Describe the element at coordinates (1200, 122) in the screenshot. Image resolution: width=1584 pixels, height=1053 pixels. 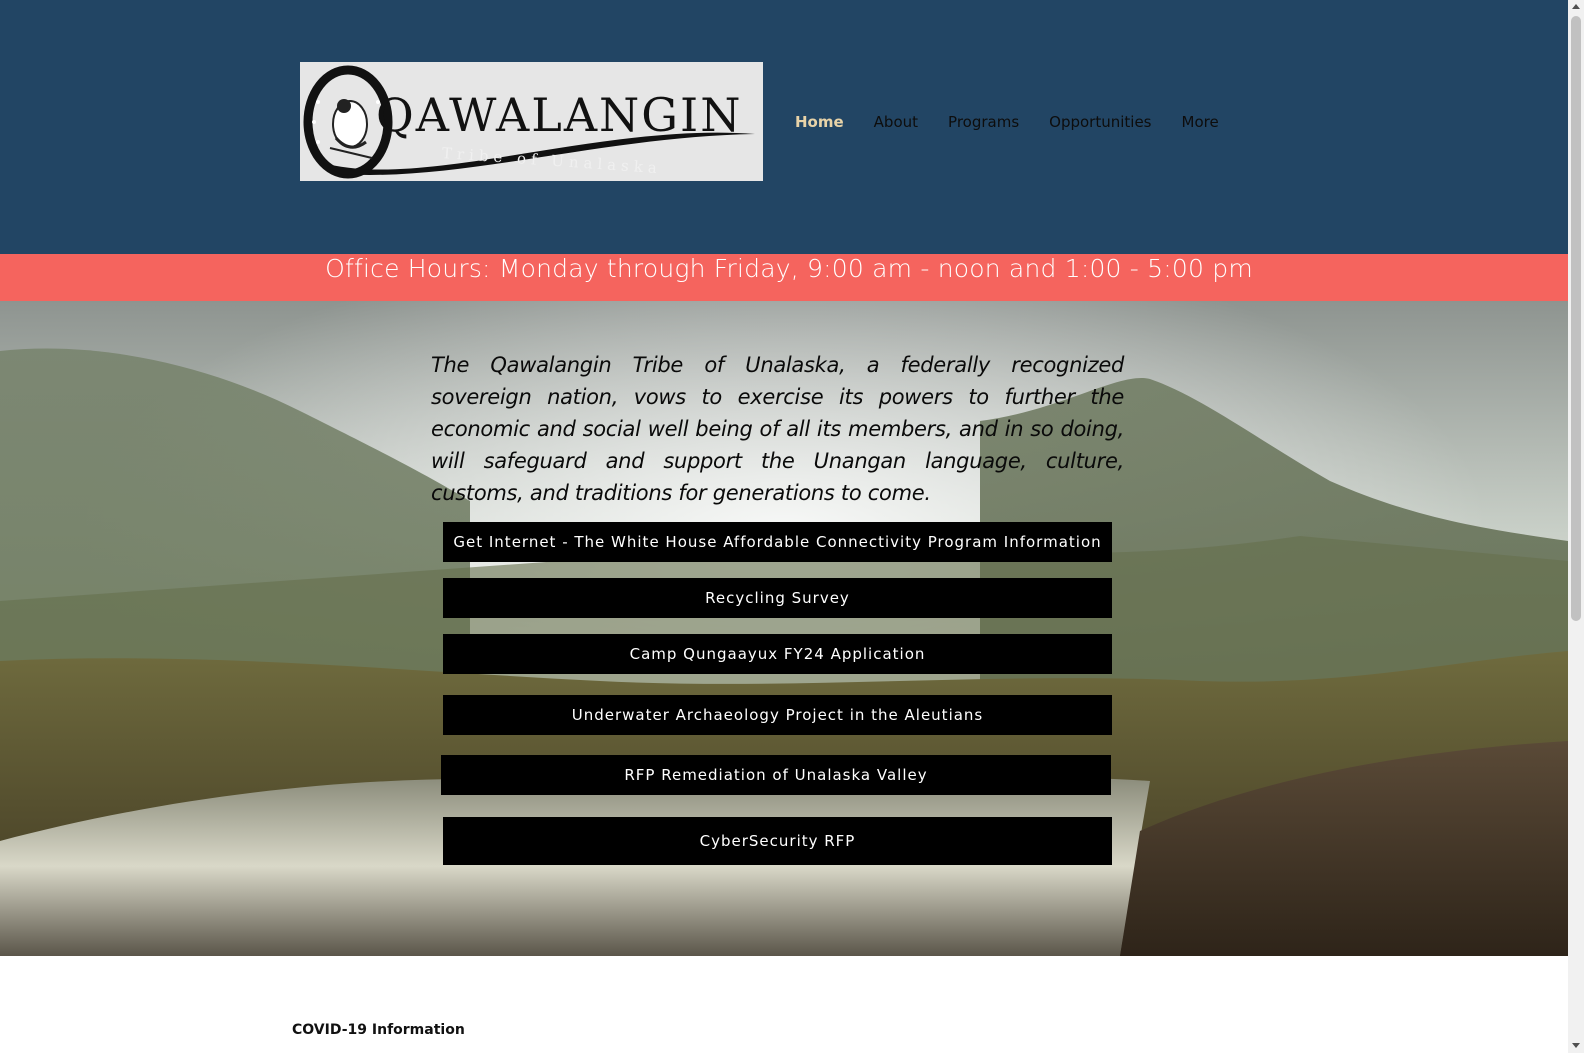
I see `nav-item-more: More` at that location.